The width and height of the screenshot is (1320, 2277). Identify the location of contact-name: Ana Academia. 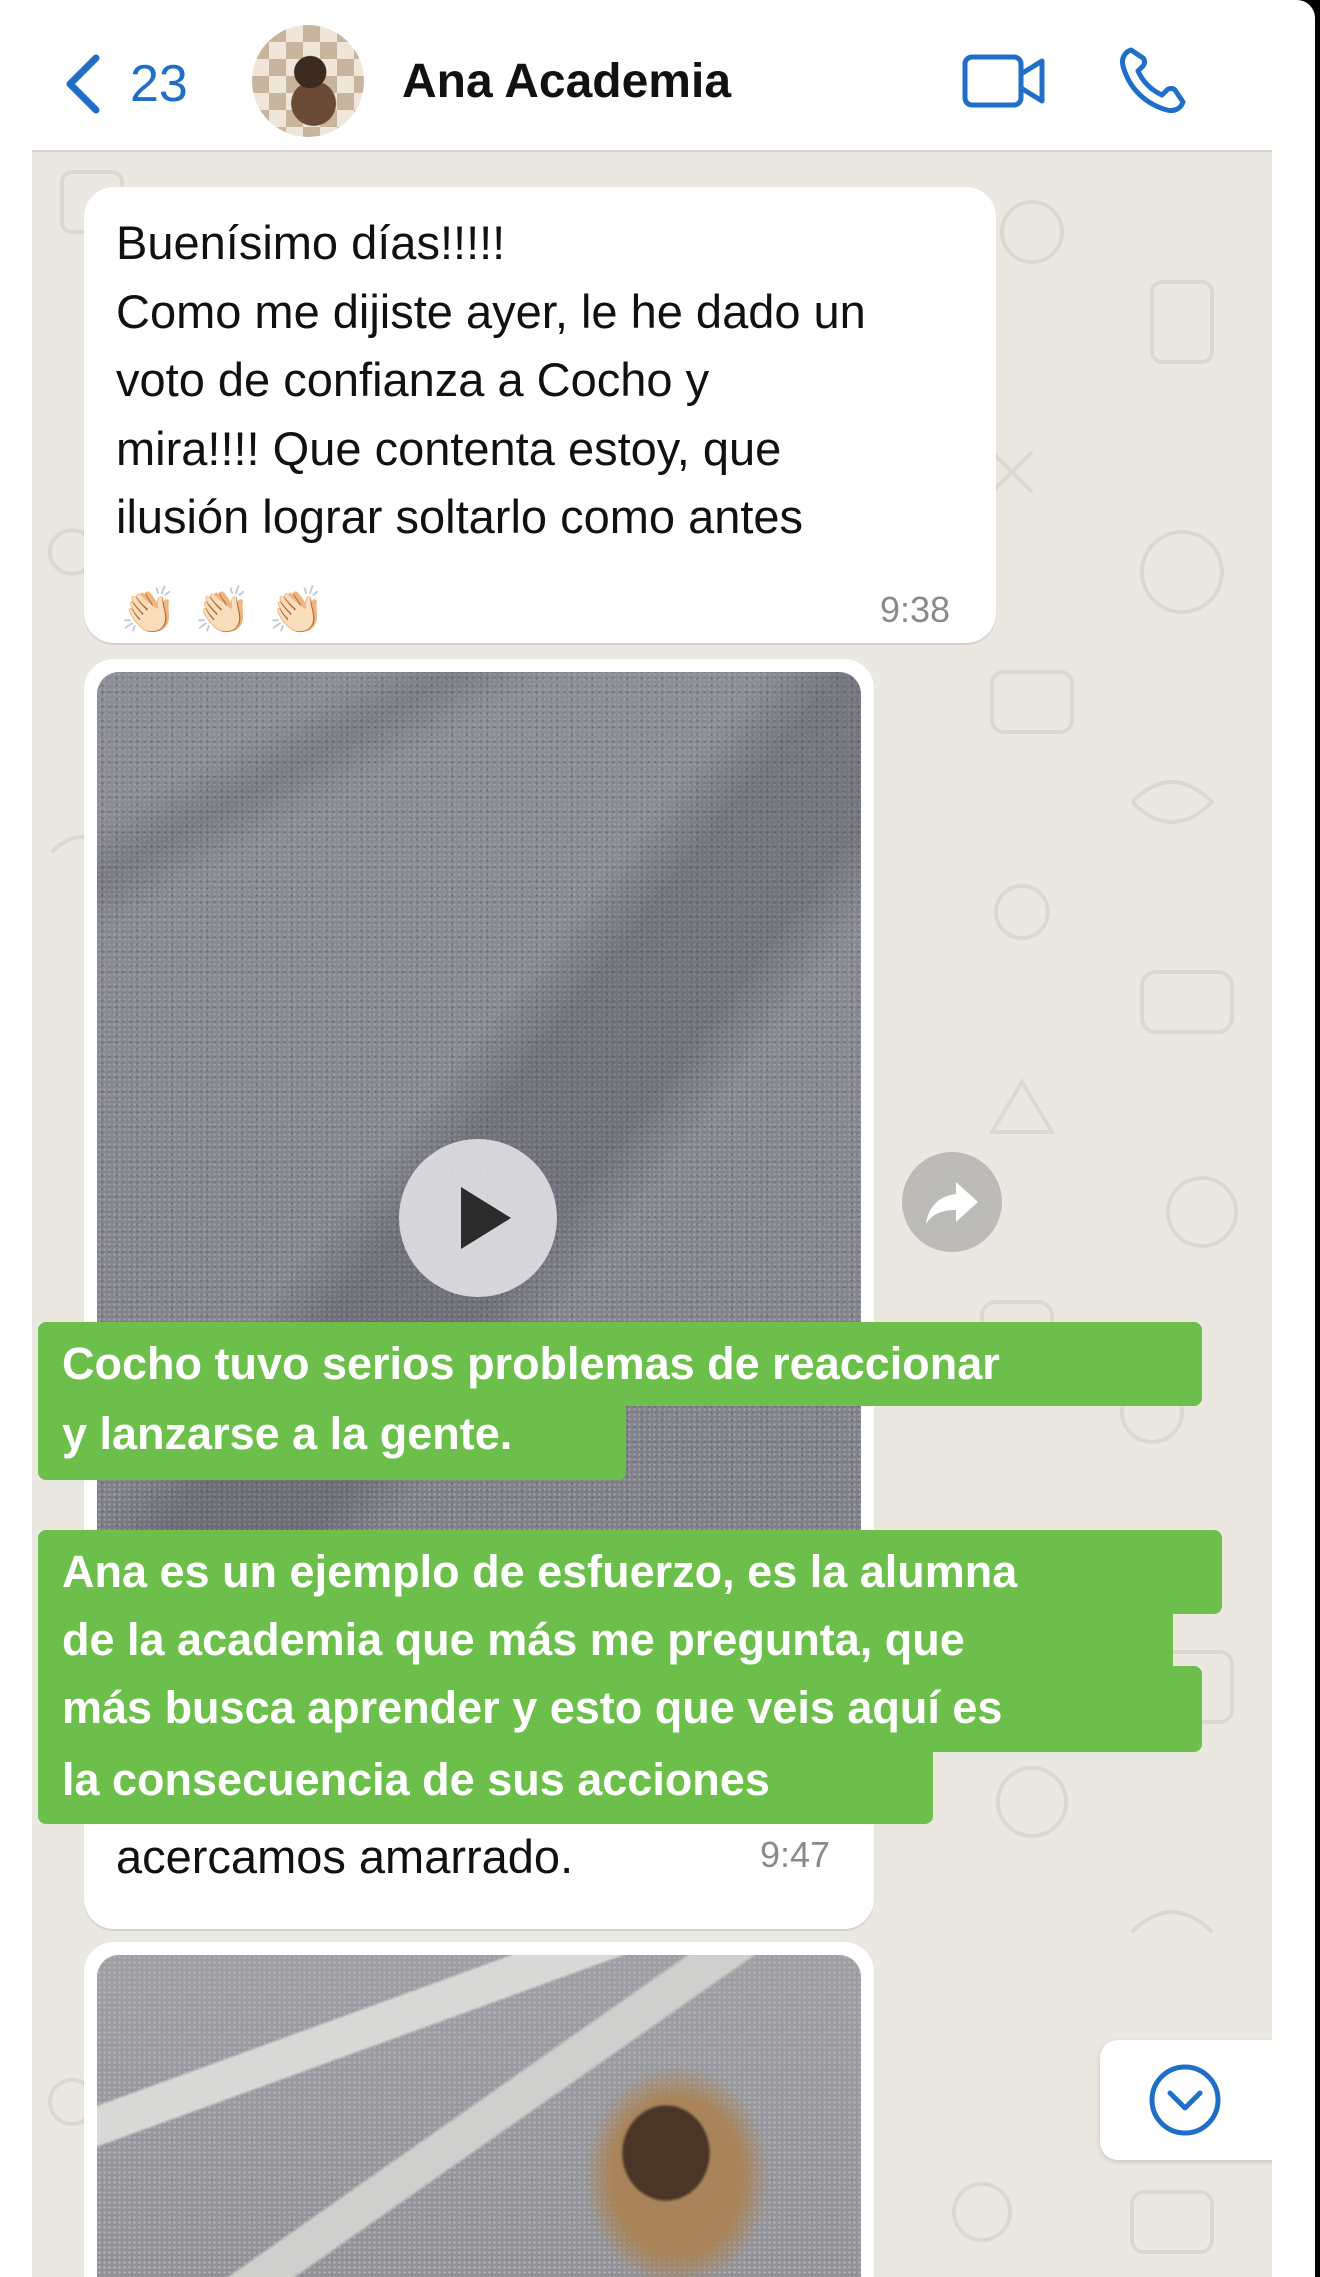
(566, 81).